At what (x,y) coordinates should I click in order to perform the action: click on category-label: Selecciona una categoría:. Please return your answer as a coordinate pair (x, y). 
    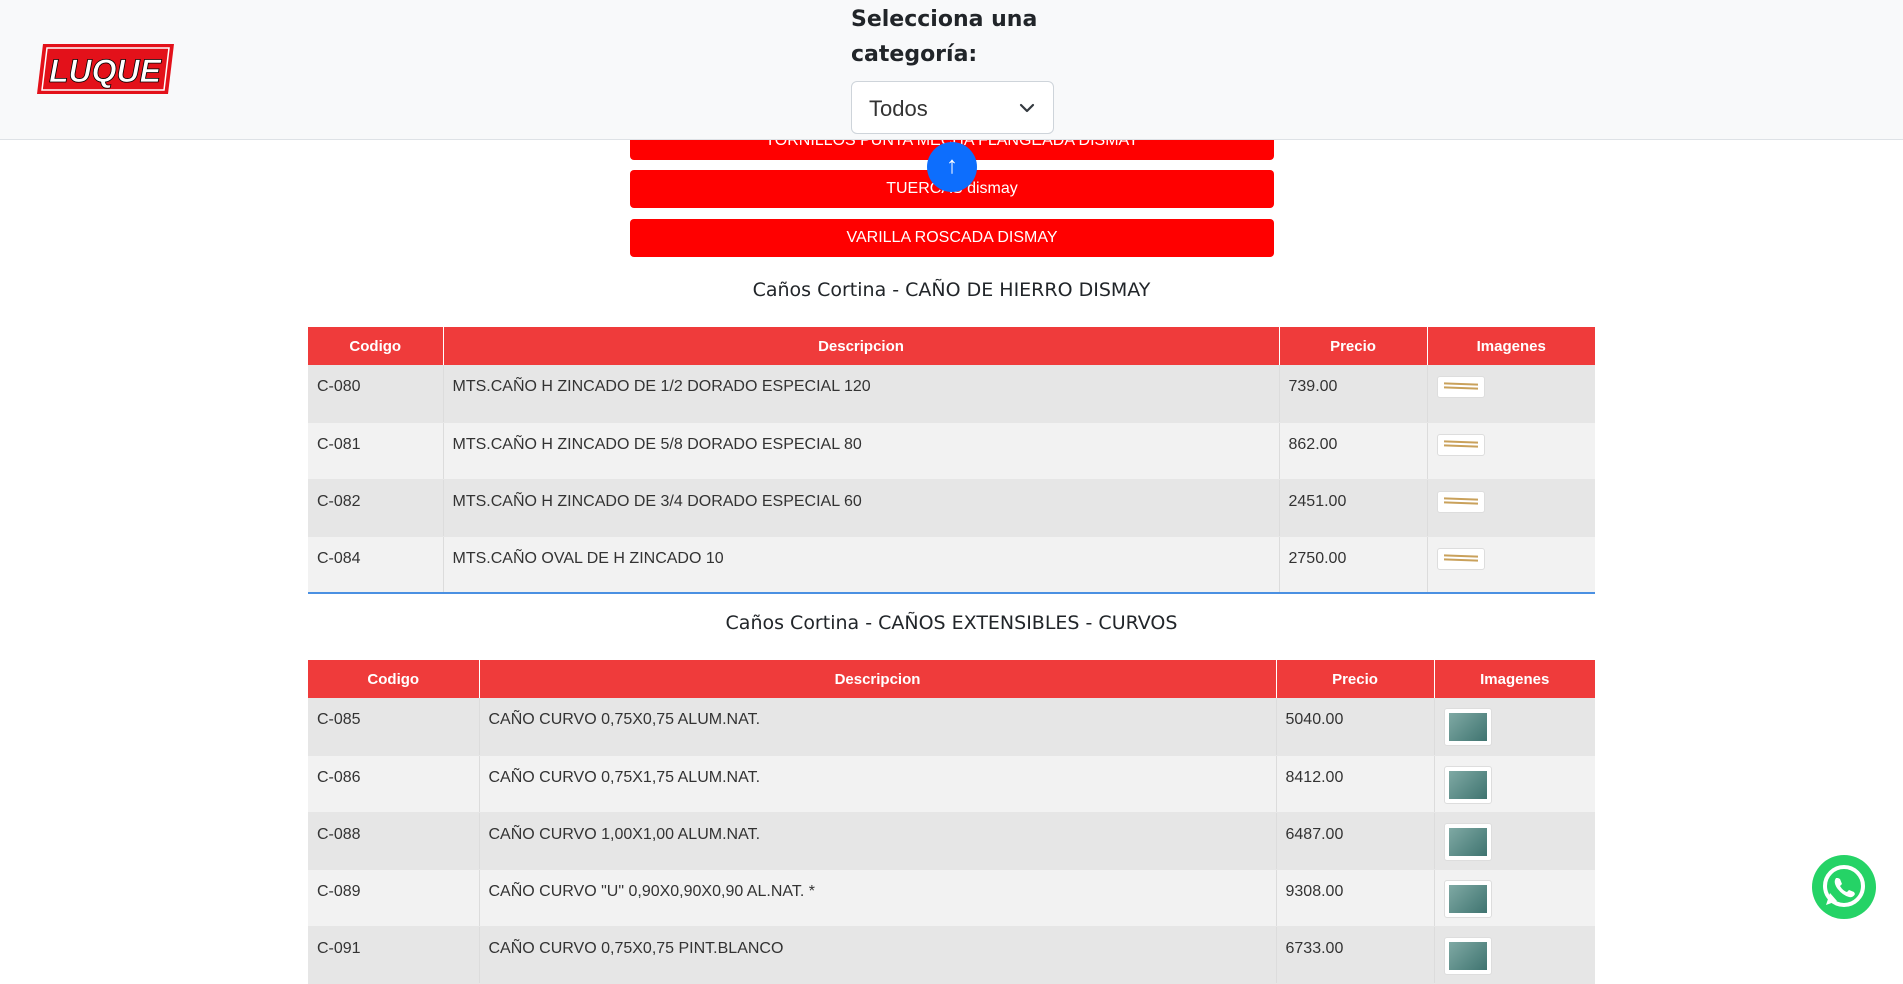
    Looking at the image, I should click on (944, 37).